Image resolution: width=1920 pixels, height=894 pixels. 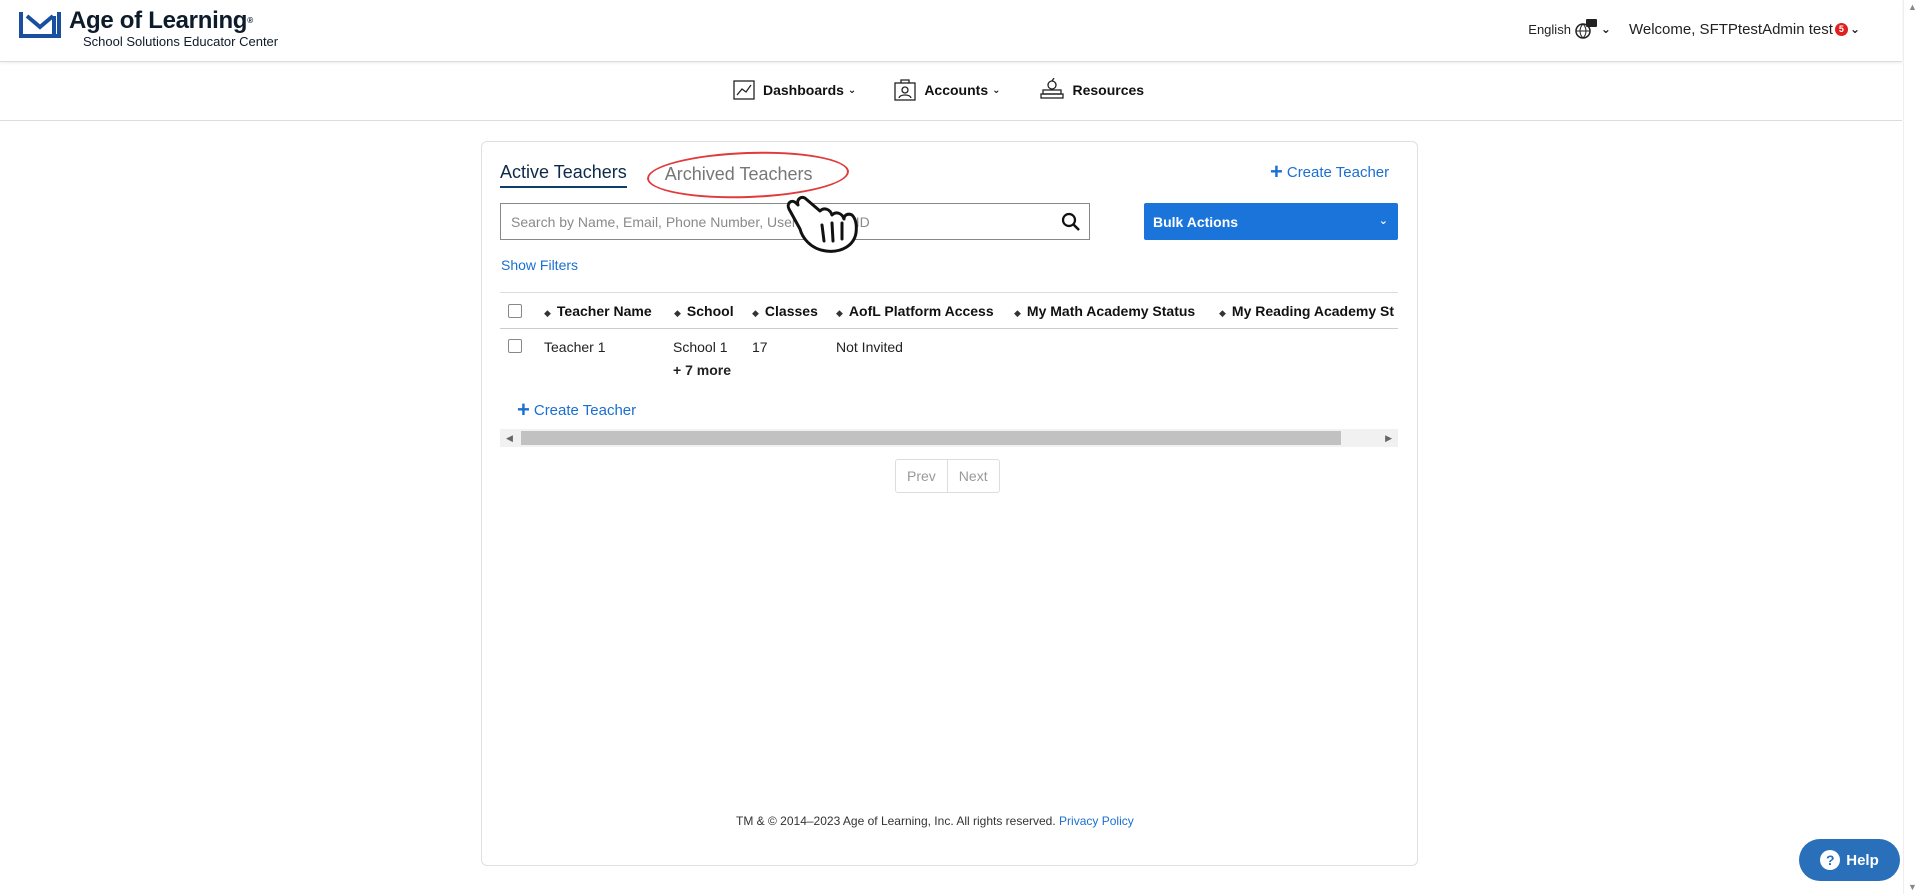 What do you see at coordinates (1108, 90) in the screenshot?
I see `nav-item-label: Resources` at bounding box center [1108, 90].